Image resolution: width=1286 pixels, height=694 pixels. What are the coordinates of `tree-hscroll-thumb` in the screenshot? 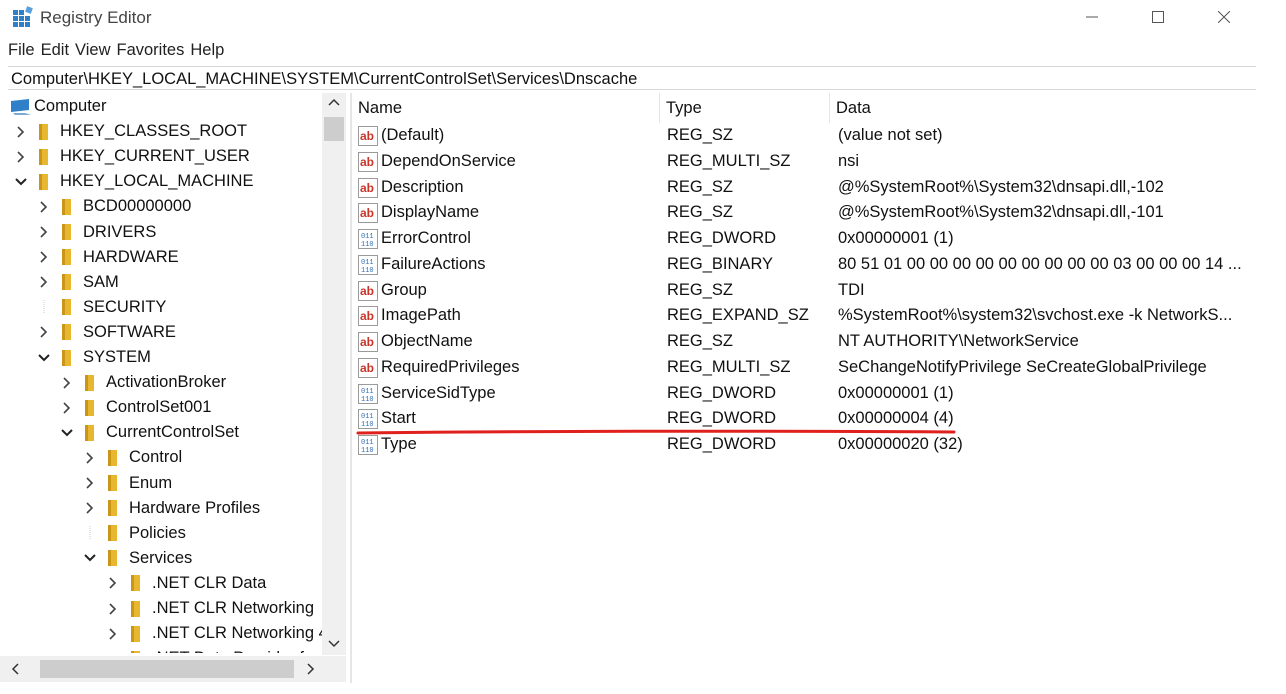 It's located at (167, 669).